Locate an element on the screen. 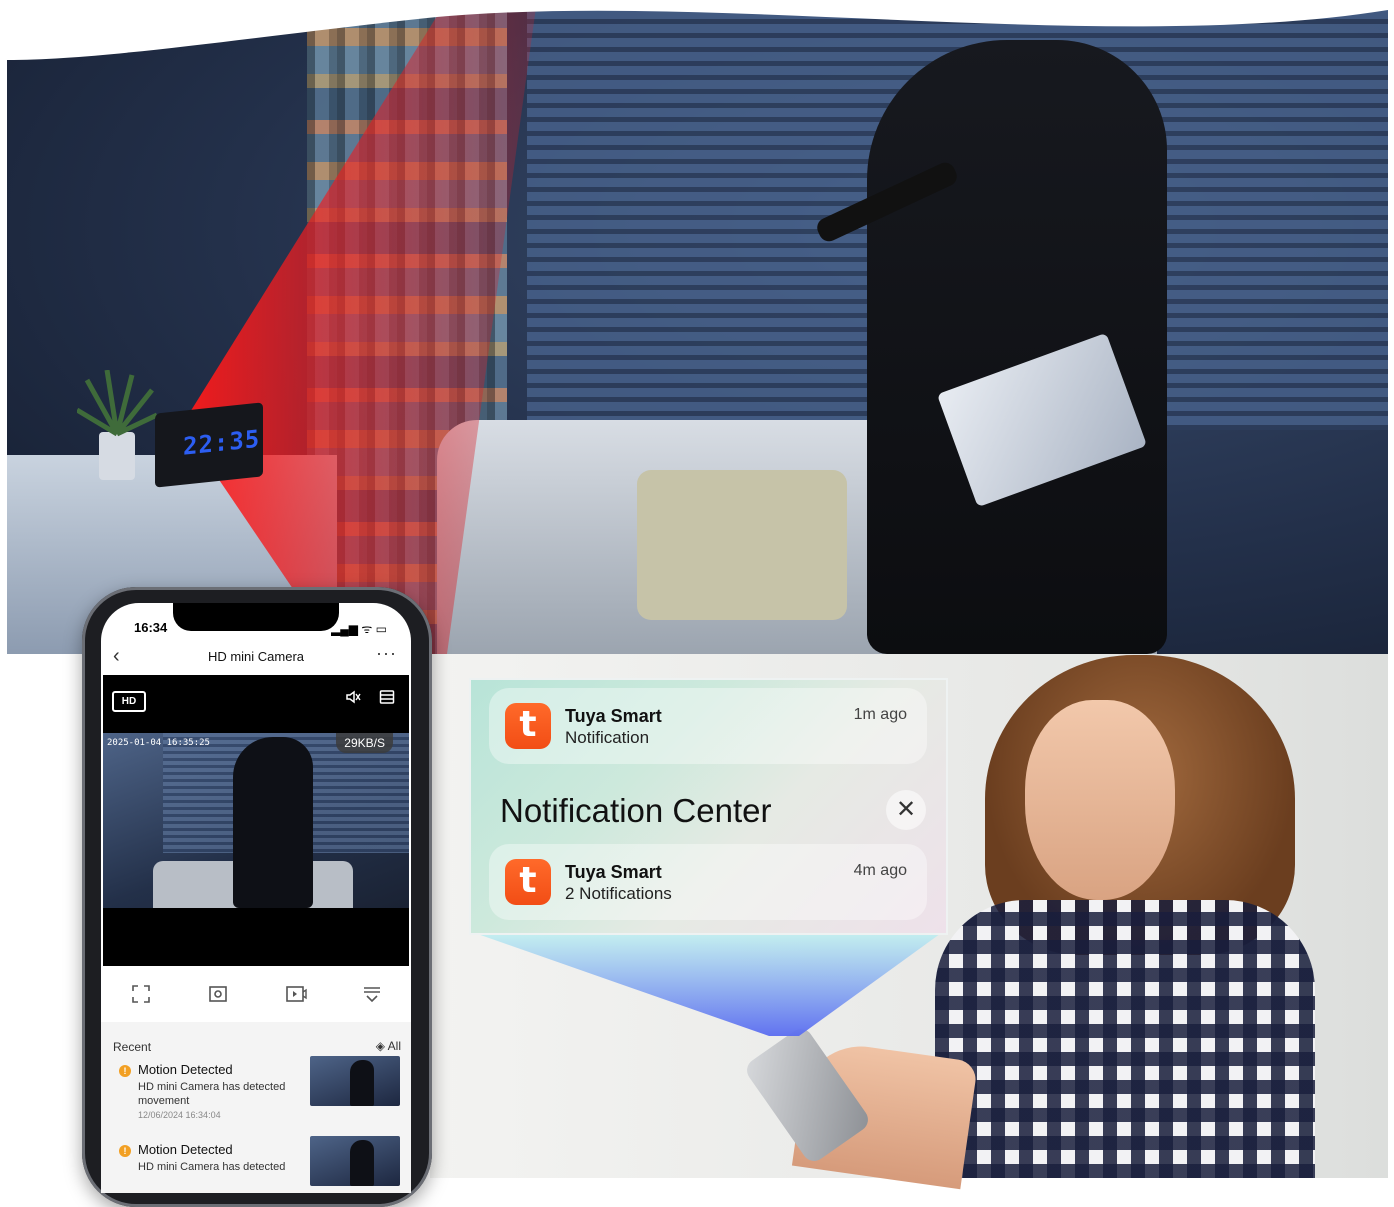  event-description: HD mini Camera has detected is located at coordinates (212, 1167).